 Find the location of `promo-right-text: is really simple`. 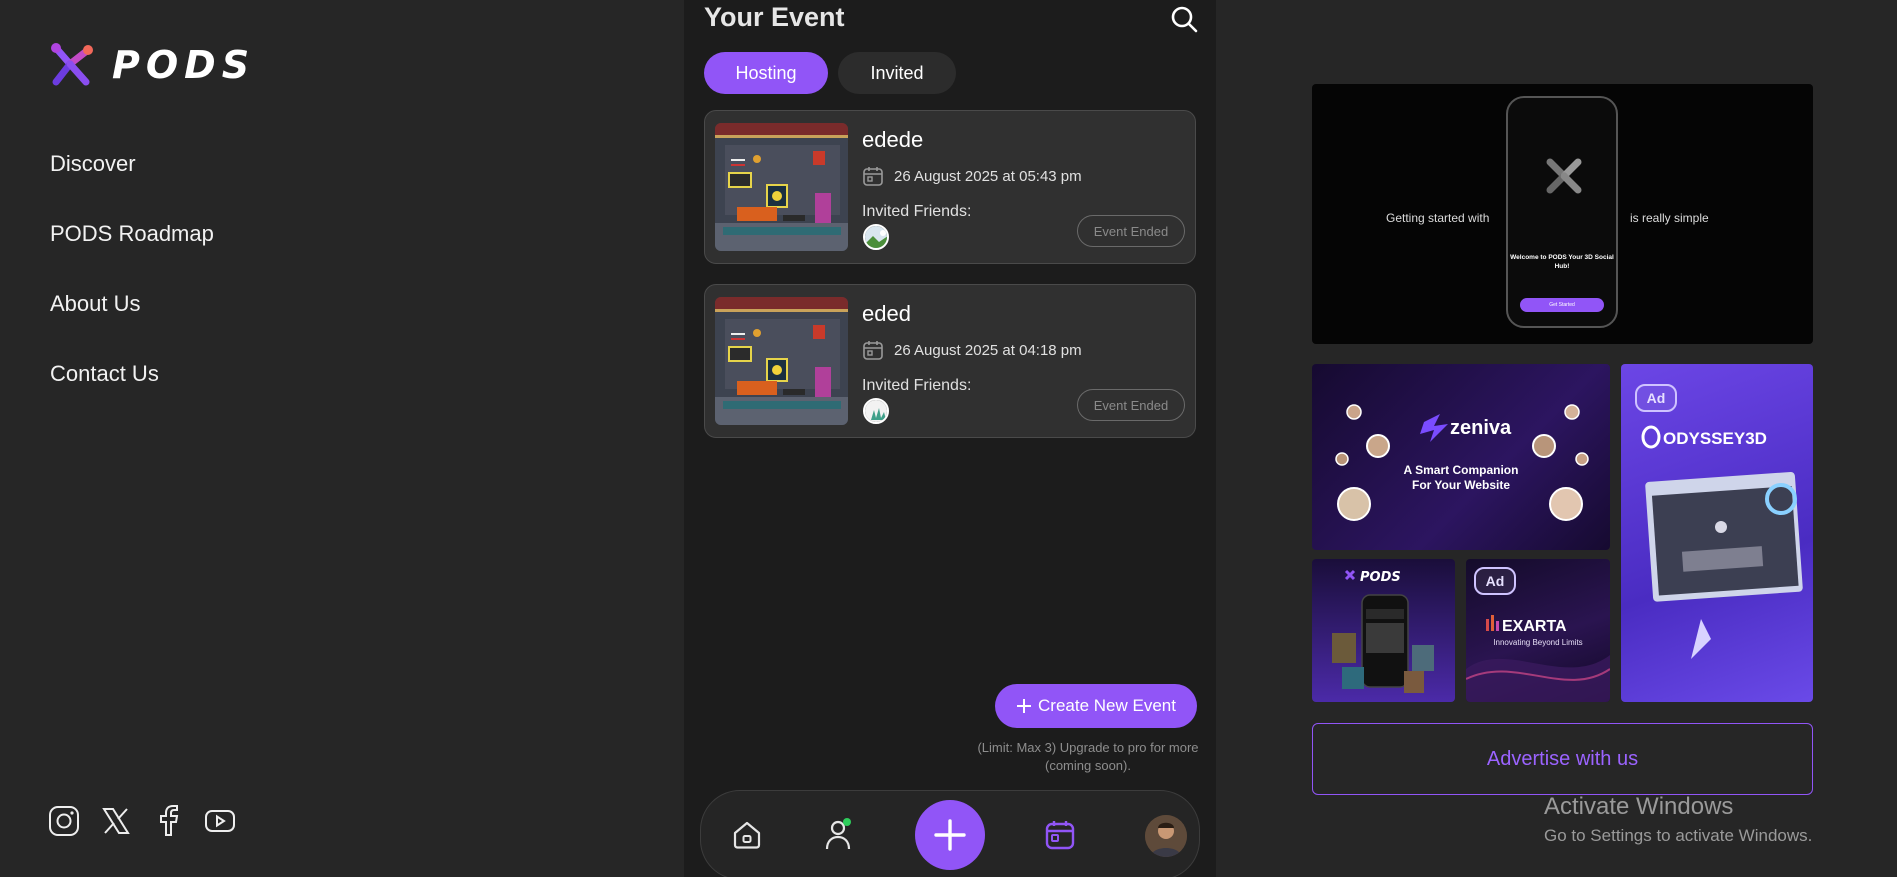

promo-right-text: is really simple is located at coordinates (1669, 218).